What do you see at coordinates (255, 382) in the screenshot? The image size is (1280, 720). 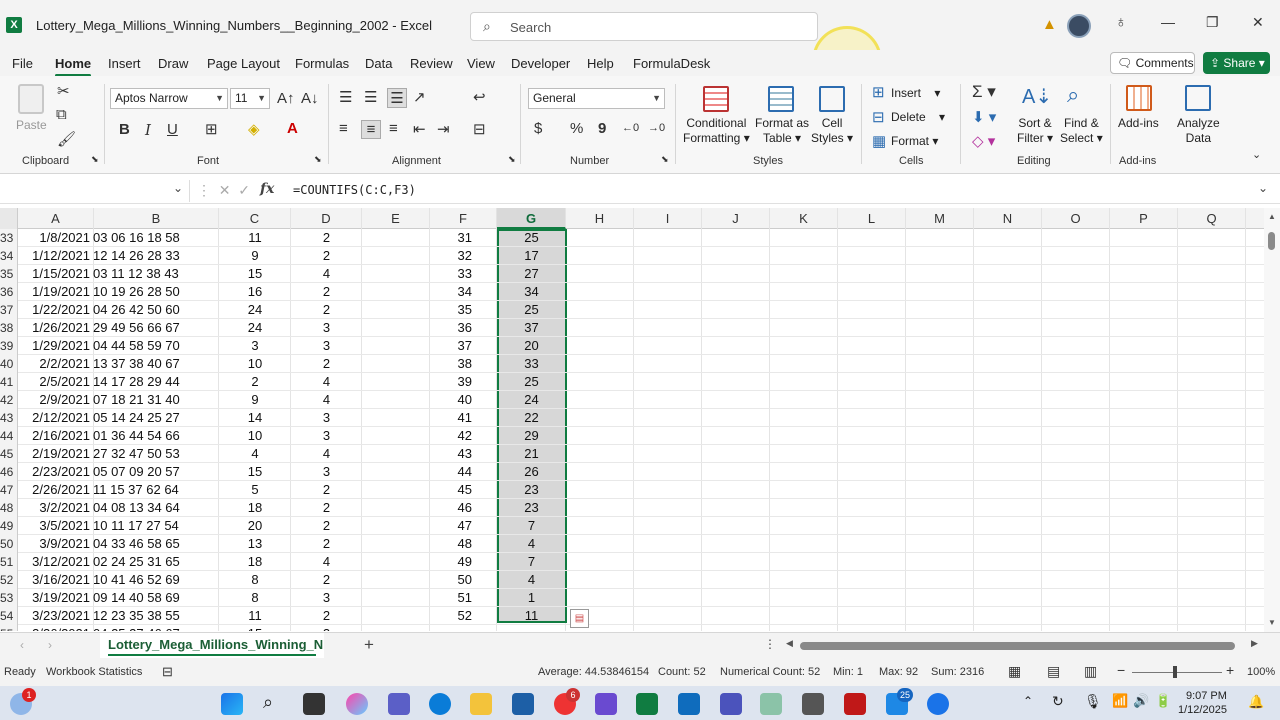 I see `cell-c: 2` at bounding box center [255, 382].